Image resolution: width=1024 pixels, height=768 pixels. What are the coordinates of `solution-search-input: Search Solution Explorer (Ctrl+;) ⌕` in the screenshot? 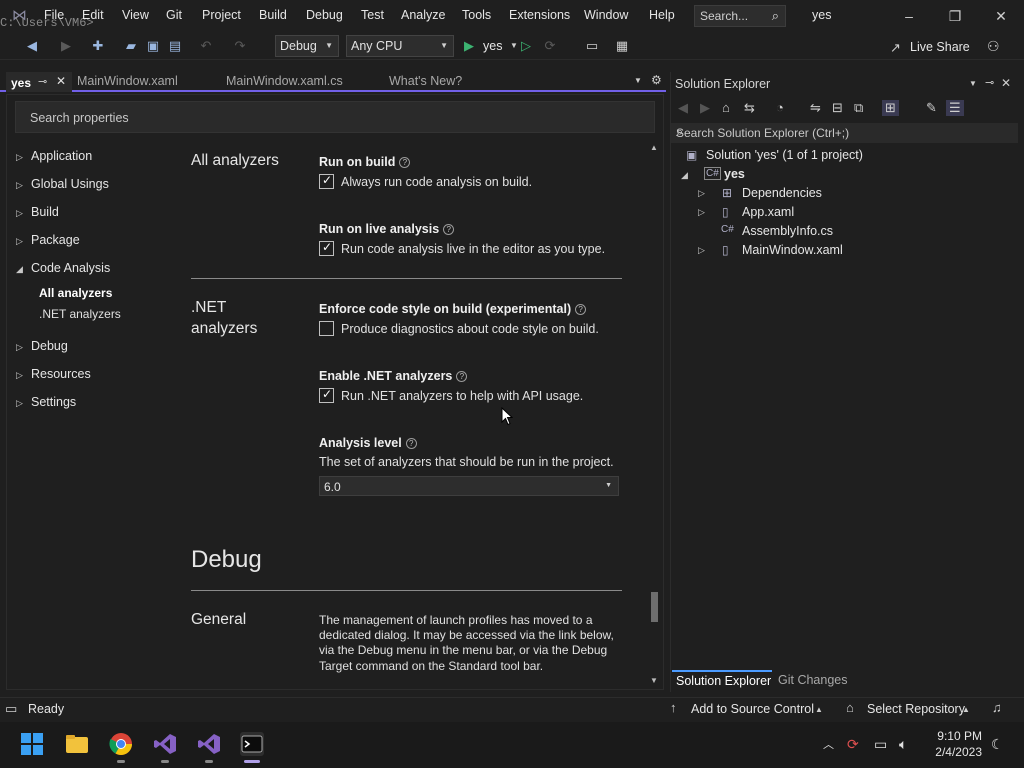 It's located at (844, 133).